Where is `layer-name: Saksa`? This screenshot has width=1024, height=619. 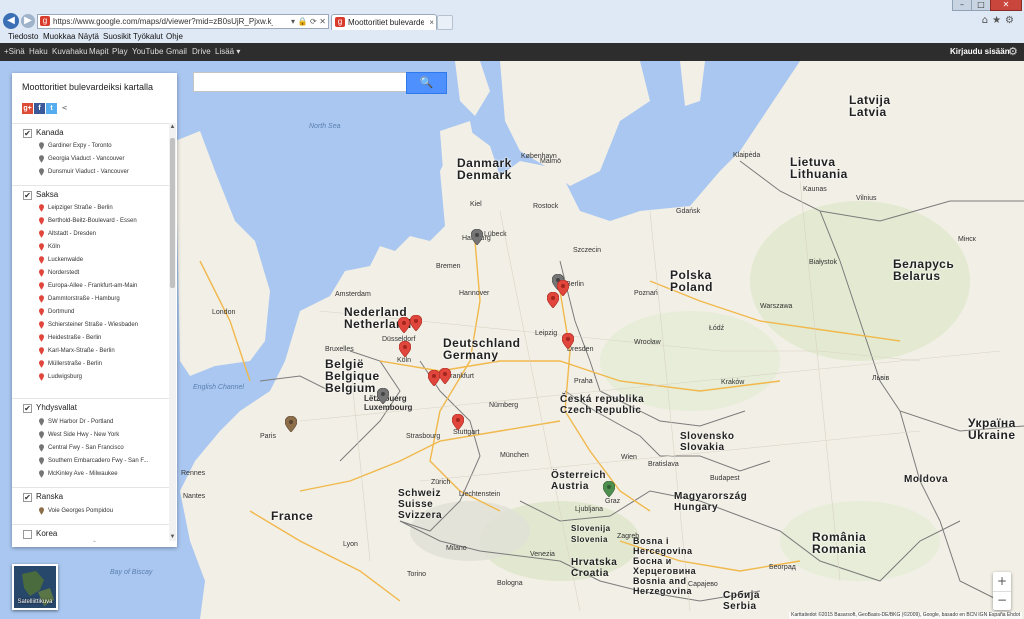 layer-name: Saksa is located at coordinates (47, 194).